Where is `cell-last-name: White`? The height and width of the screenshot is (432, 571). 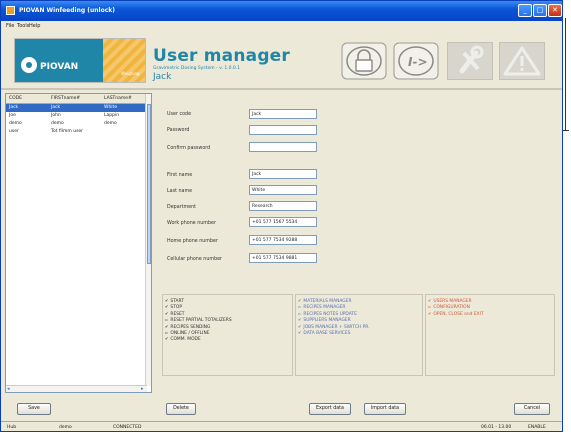
cell-last-name: White is located at coordinates (111, 107).